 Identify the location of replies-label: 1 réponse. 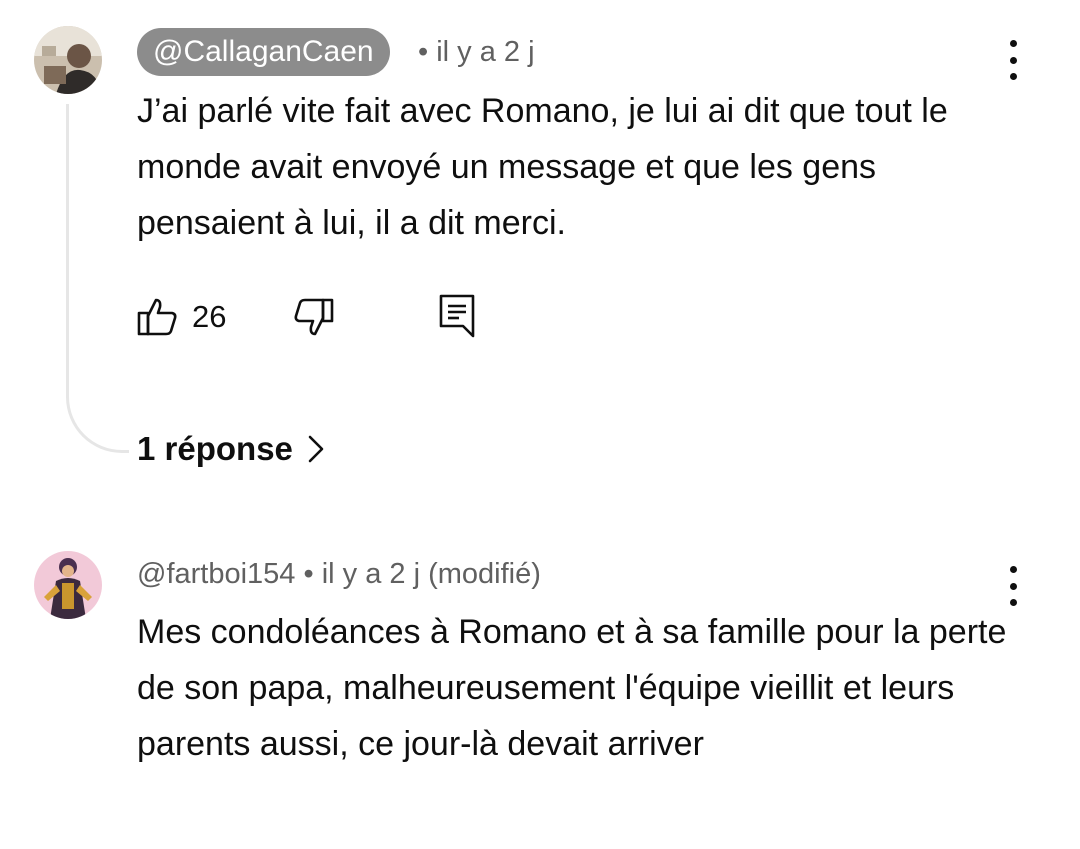
(215, 448).